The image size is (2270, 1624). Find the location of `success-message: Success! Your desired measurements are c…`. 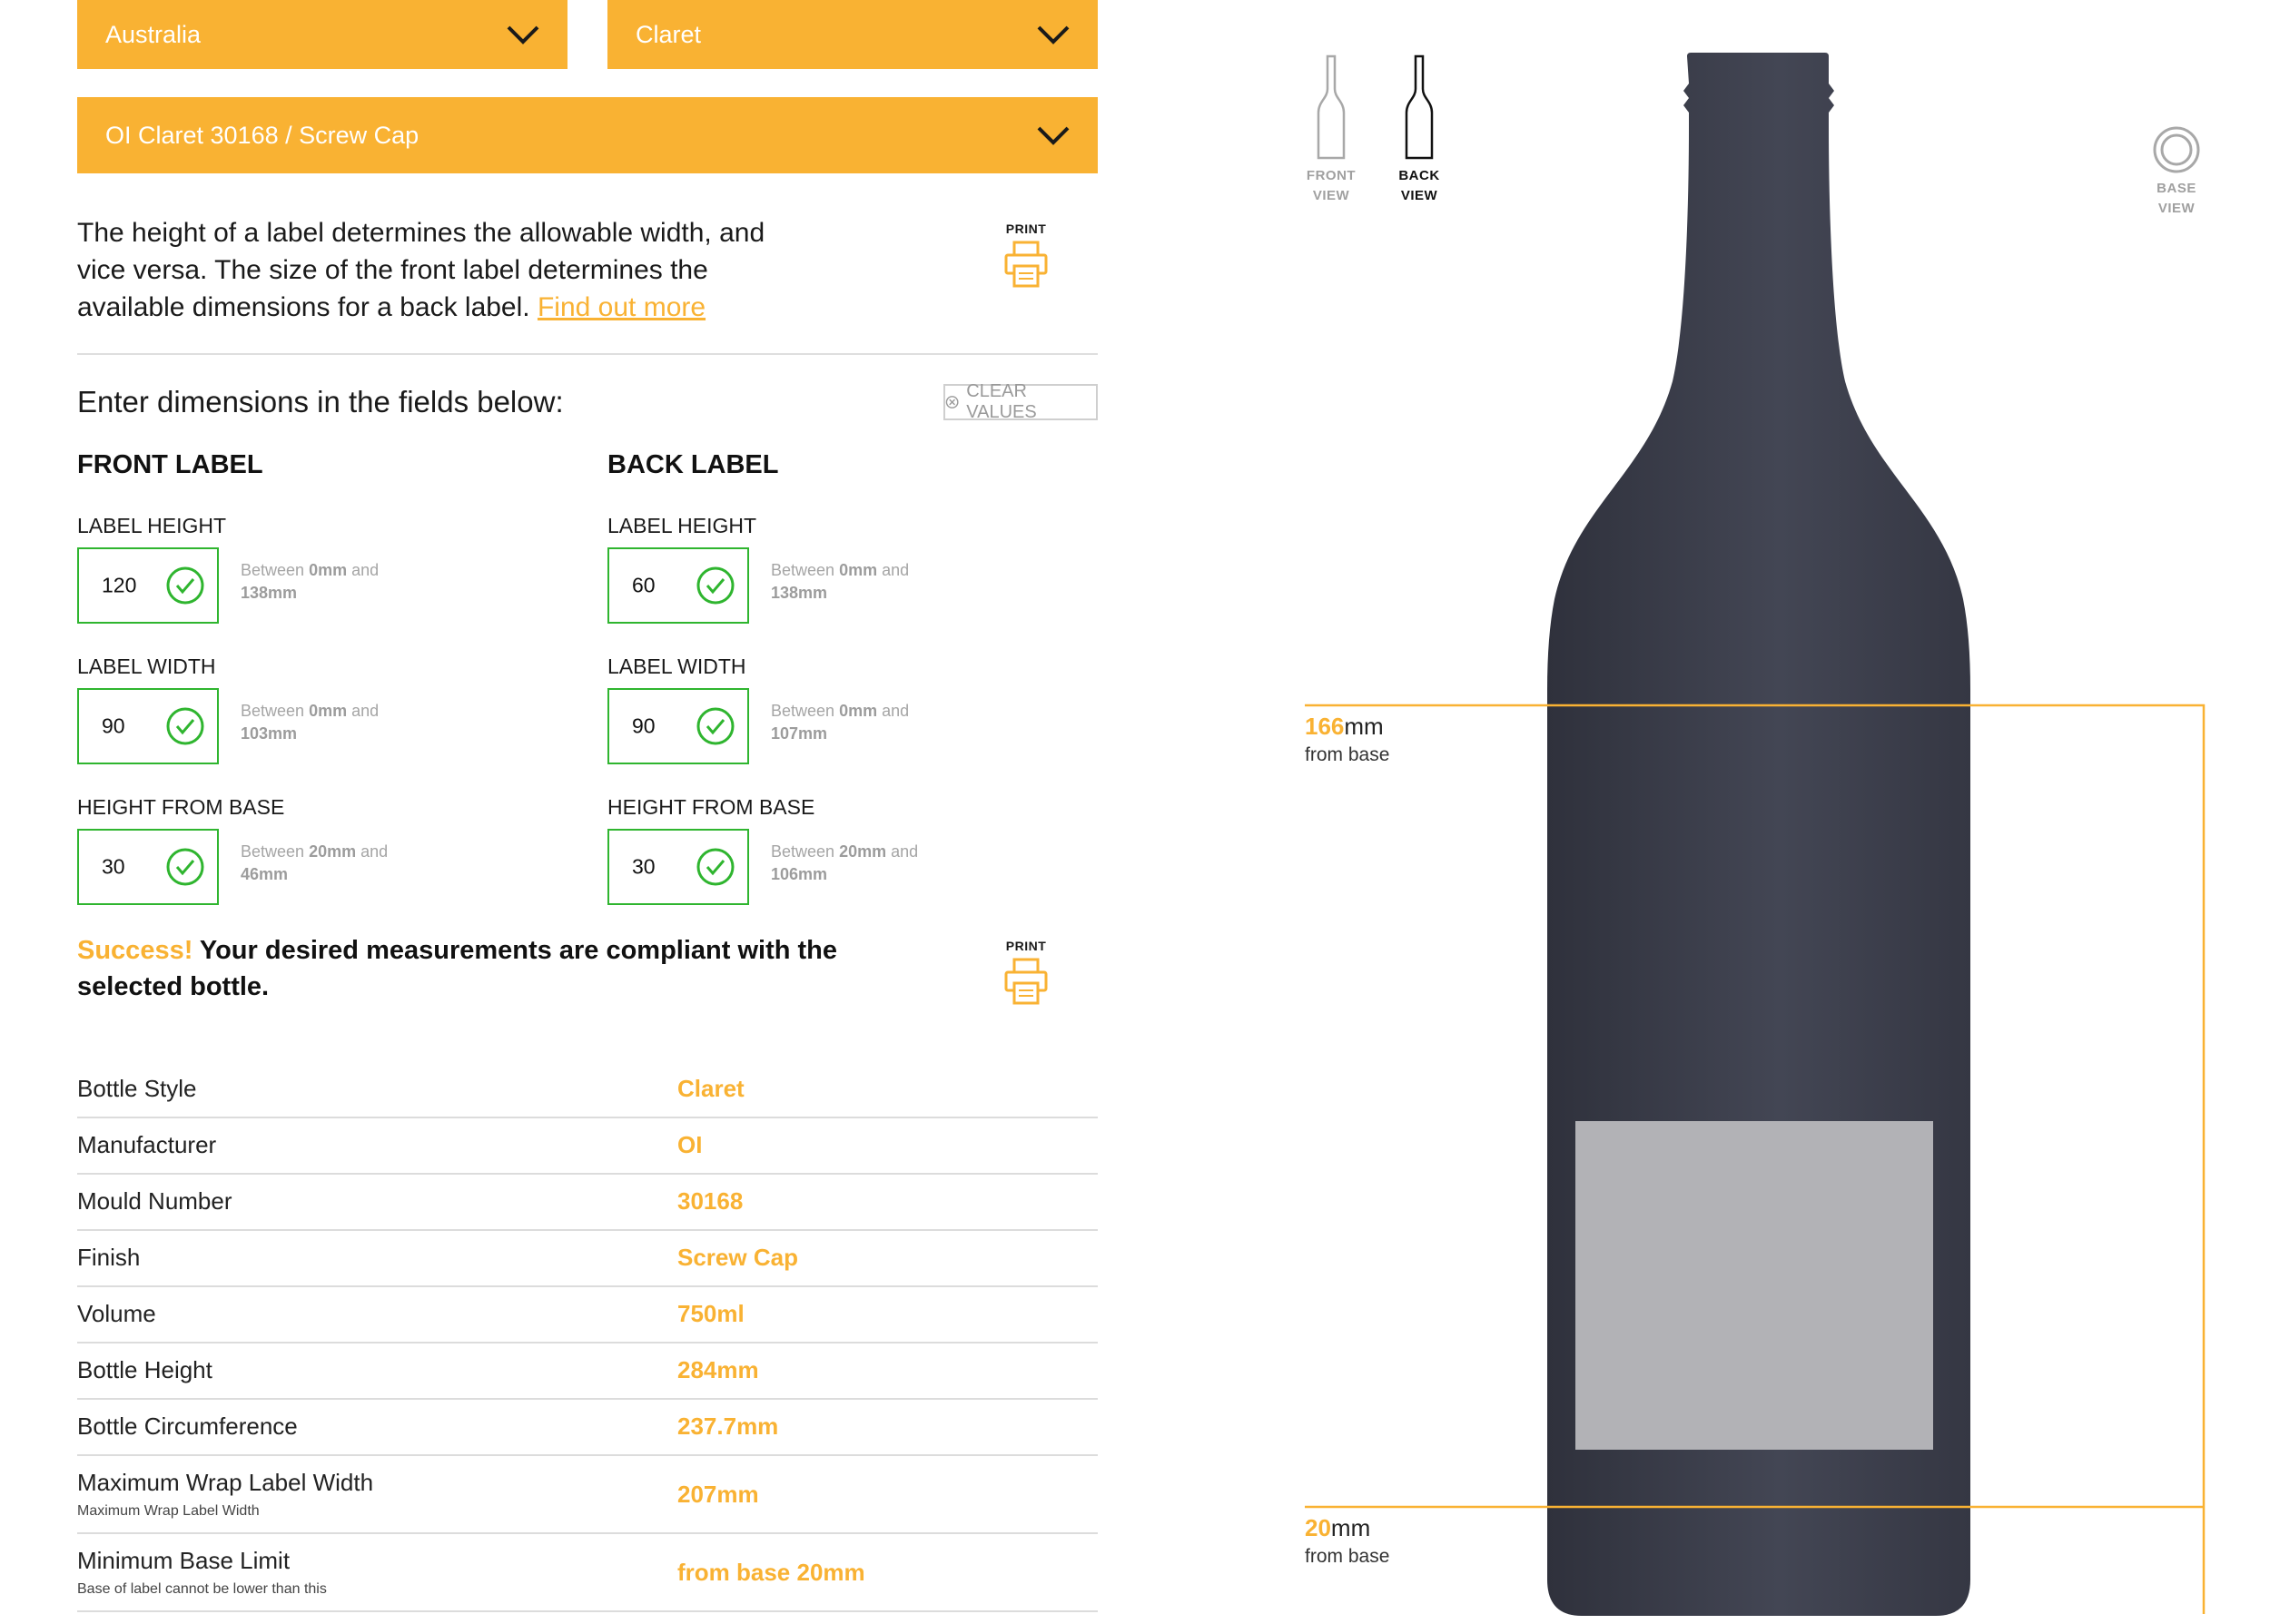

success-message: Success! Your desired measurements are c… is located at coordinates (485, 968).